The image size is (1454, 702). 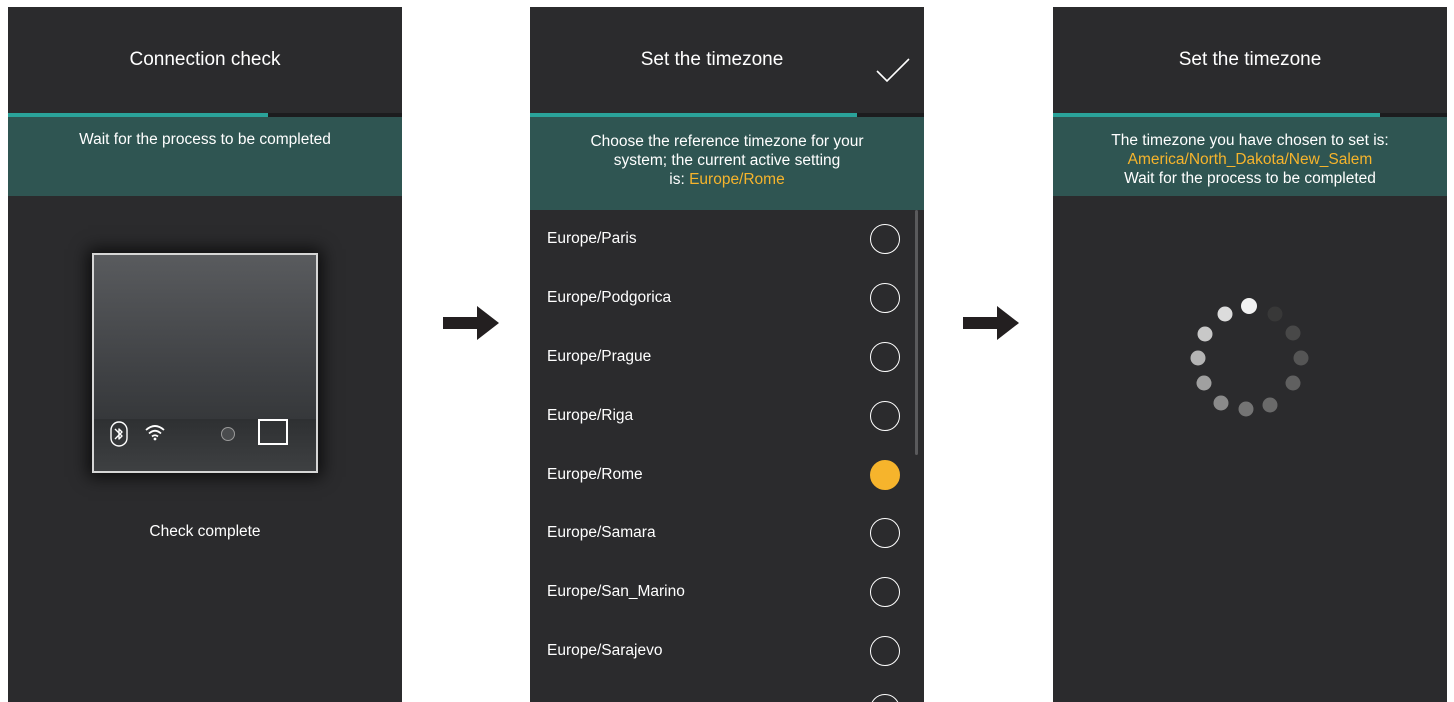 I want to click on timezone-list-item: Europe/Sarajevo, so click(x=727, y=651).